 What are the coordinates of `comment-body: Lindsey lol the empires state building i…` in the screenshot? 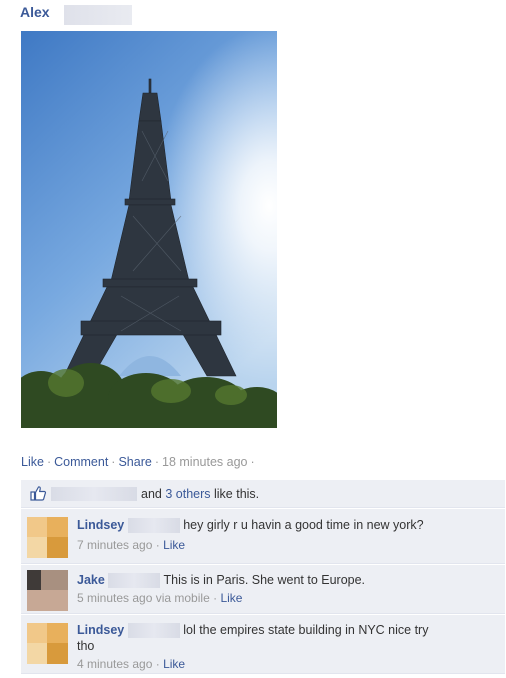 It's located at (282, 647).